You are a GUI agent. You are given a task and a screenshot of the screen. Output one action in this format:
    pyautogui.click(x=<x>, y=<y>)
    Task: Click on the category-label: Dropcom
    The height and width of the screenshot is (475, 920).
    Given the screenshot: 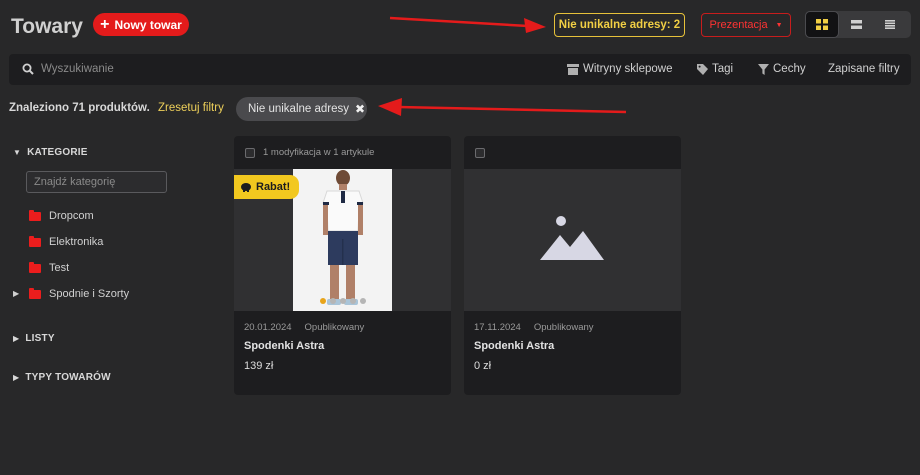 What is the action you would take?
    pyautogui.click(x=71, y=216)
    